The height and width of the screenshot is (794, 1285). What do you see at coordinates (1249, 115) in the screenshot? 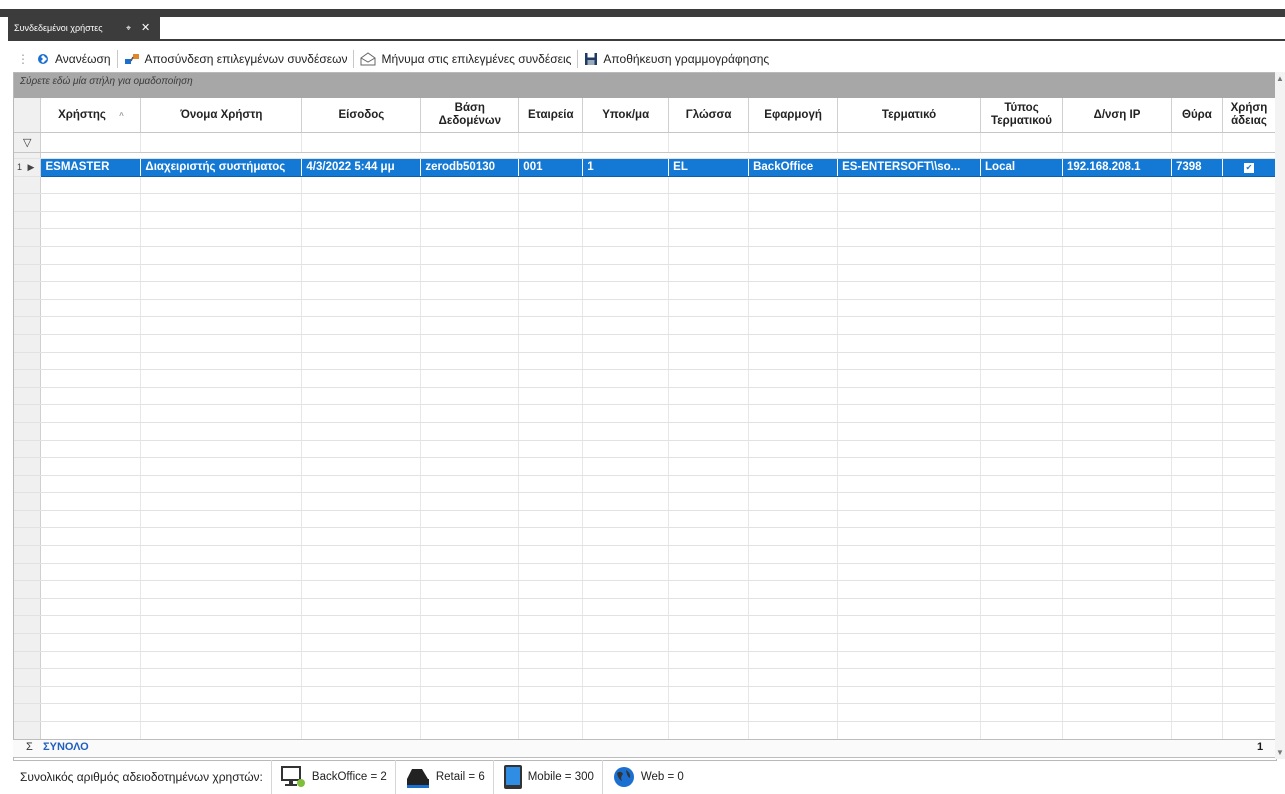
I see `column-header-license-use: Χρήση άδειας` at bounding box center [1249, 115].